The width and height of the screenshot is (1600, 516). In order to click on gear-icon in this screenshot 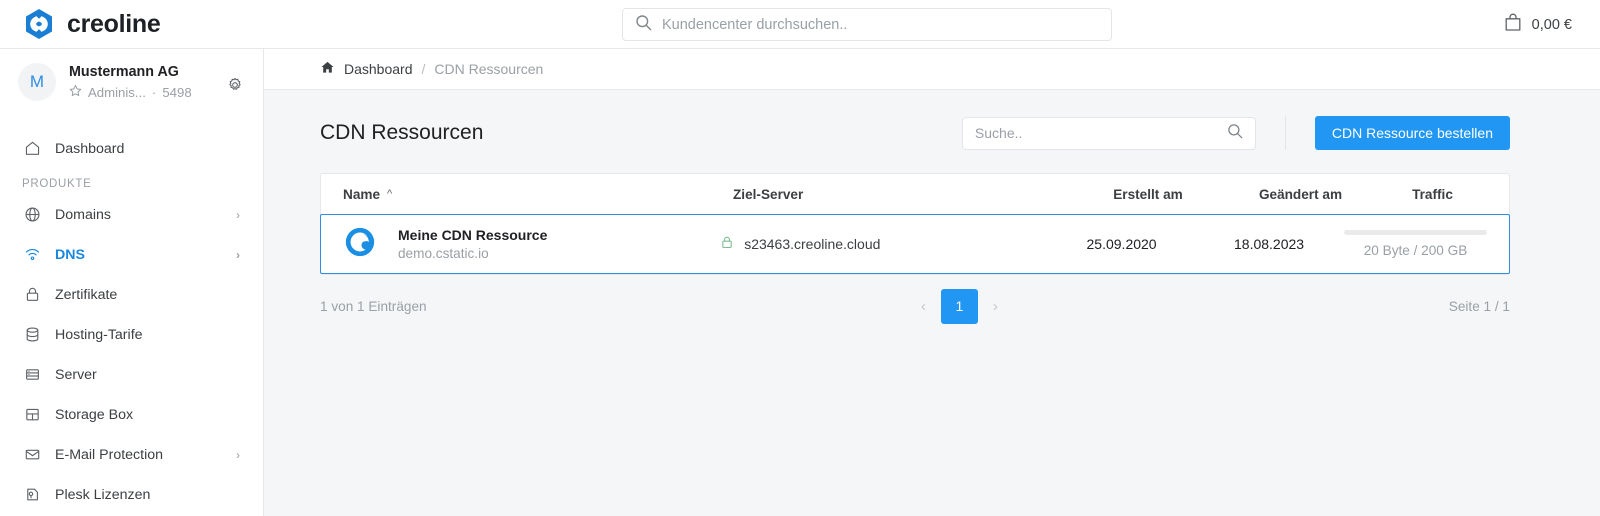, I will do `click(235, 87)`.